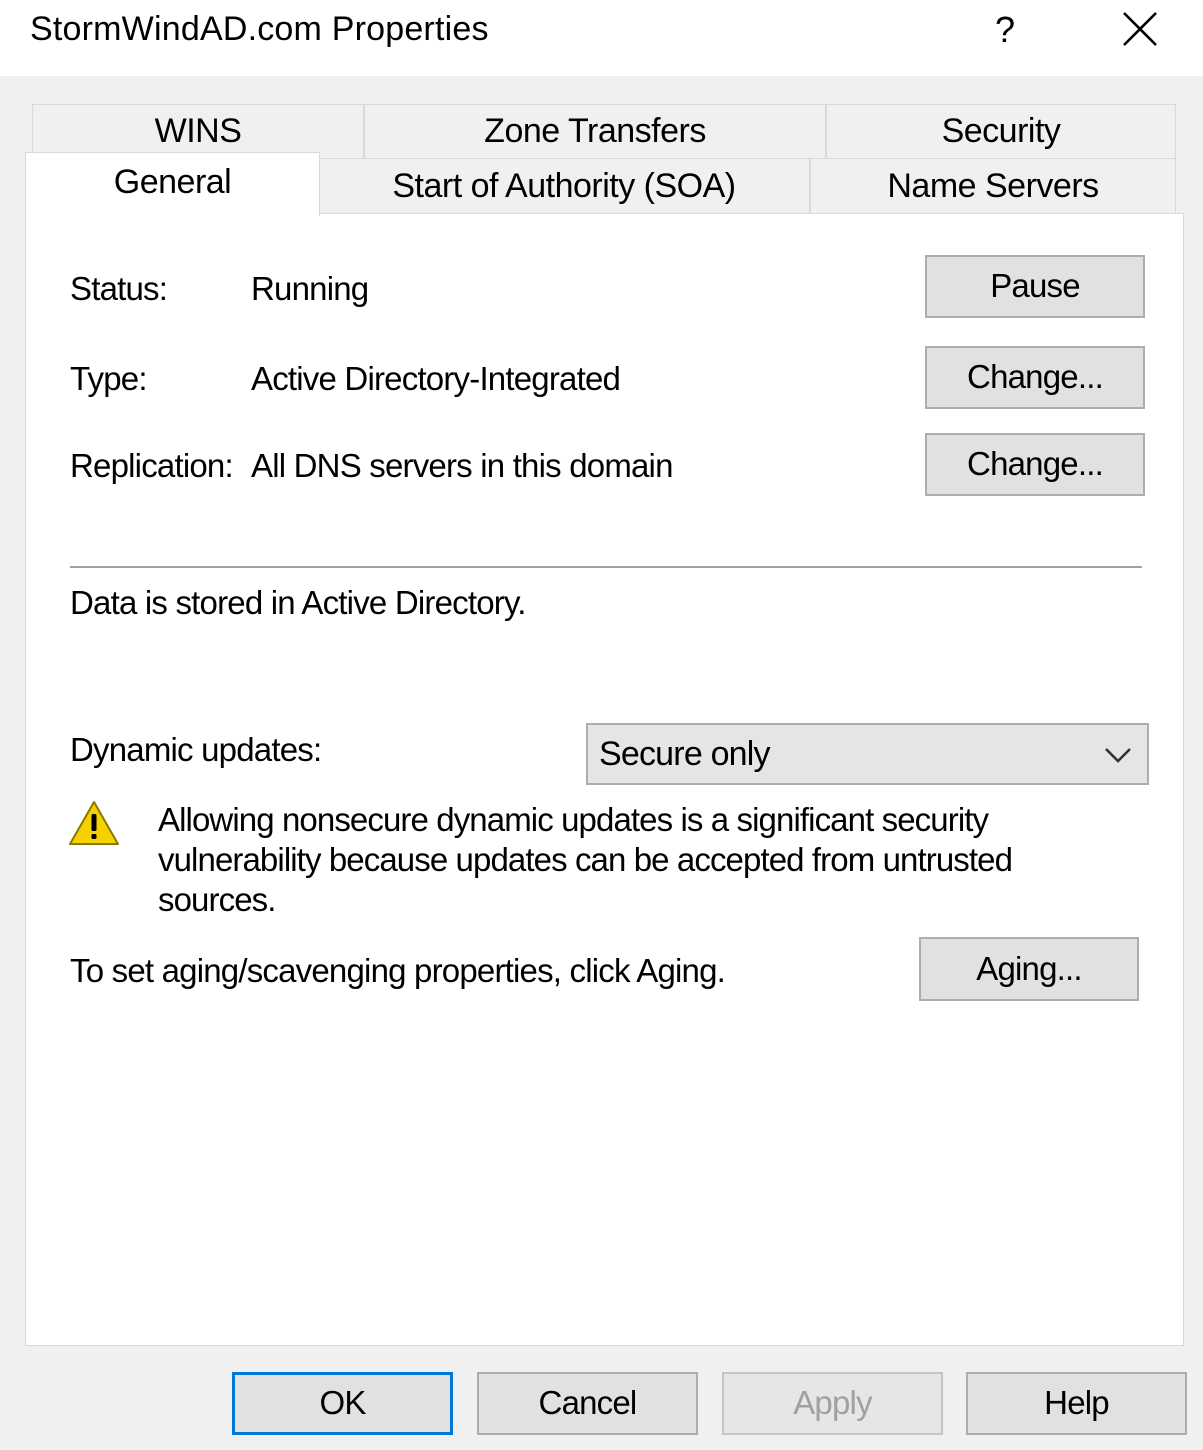  What do you see at coordinates (867, 754) in the screenshot?
I see `dynamic-updates-select: Secure only` at bounding box center [867, 754].